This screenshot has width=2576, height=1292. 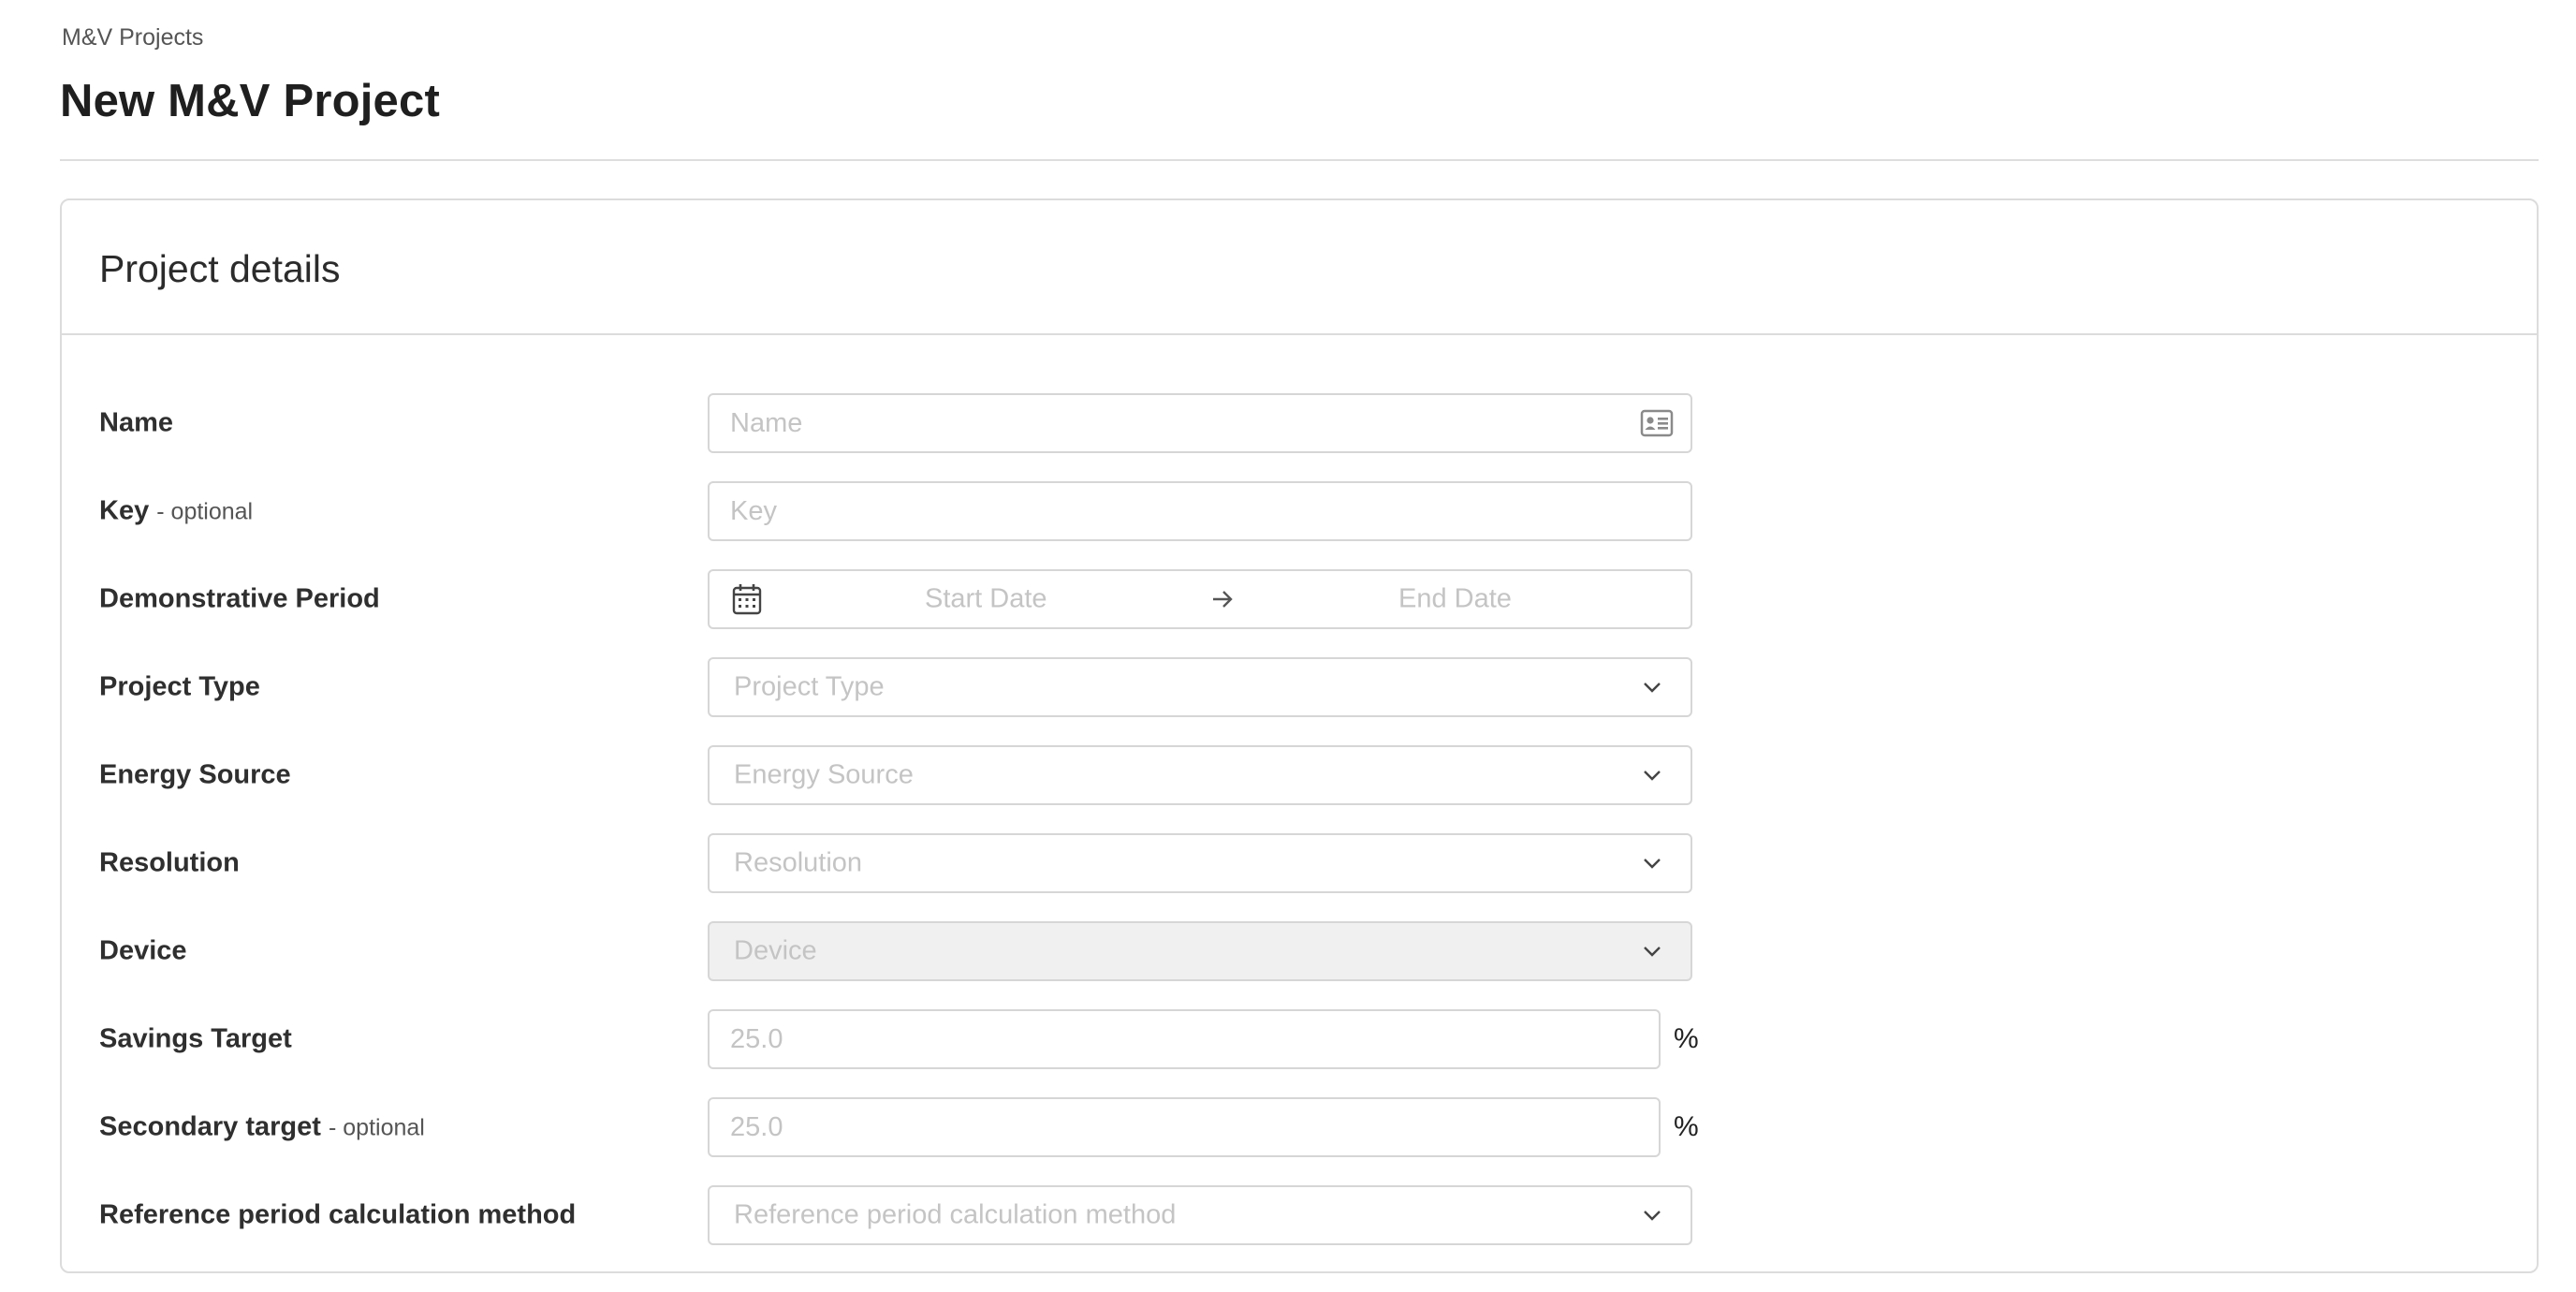 I want to click on key-label-text: Key, so click(x=125, y=510).